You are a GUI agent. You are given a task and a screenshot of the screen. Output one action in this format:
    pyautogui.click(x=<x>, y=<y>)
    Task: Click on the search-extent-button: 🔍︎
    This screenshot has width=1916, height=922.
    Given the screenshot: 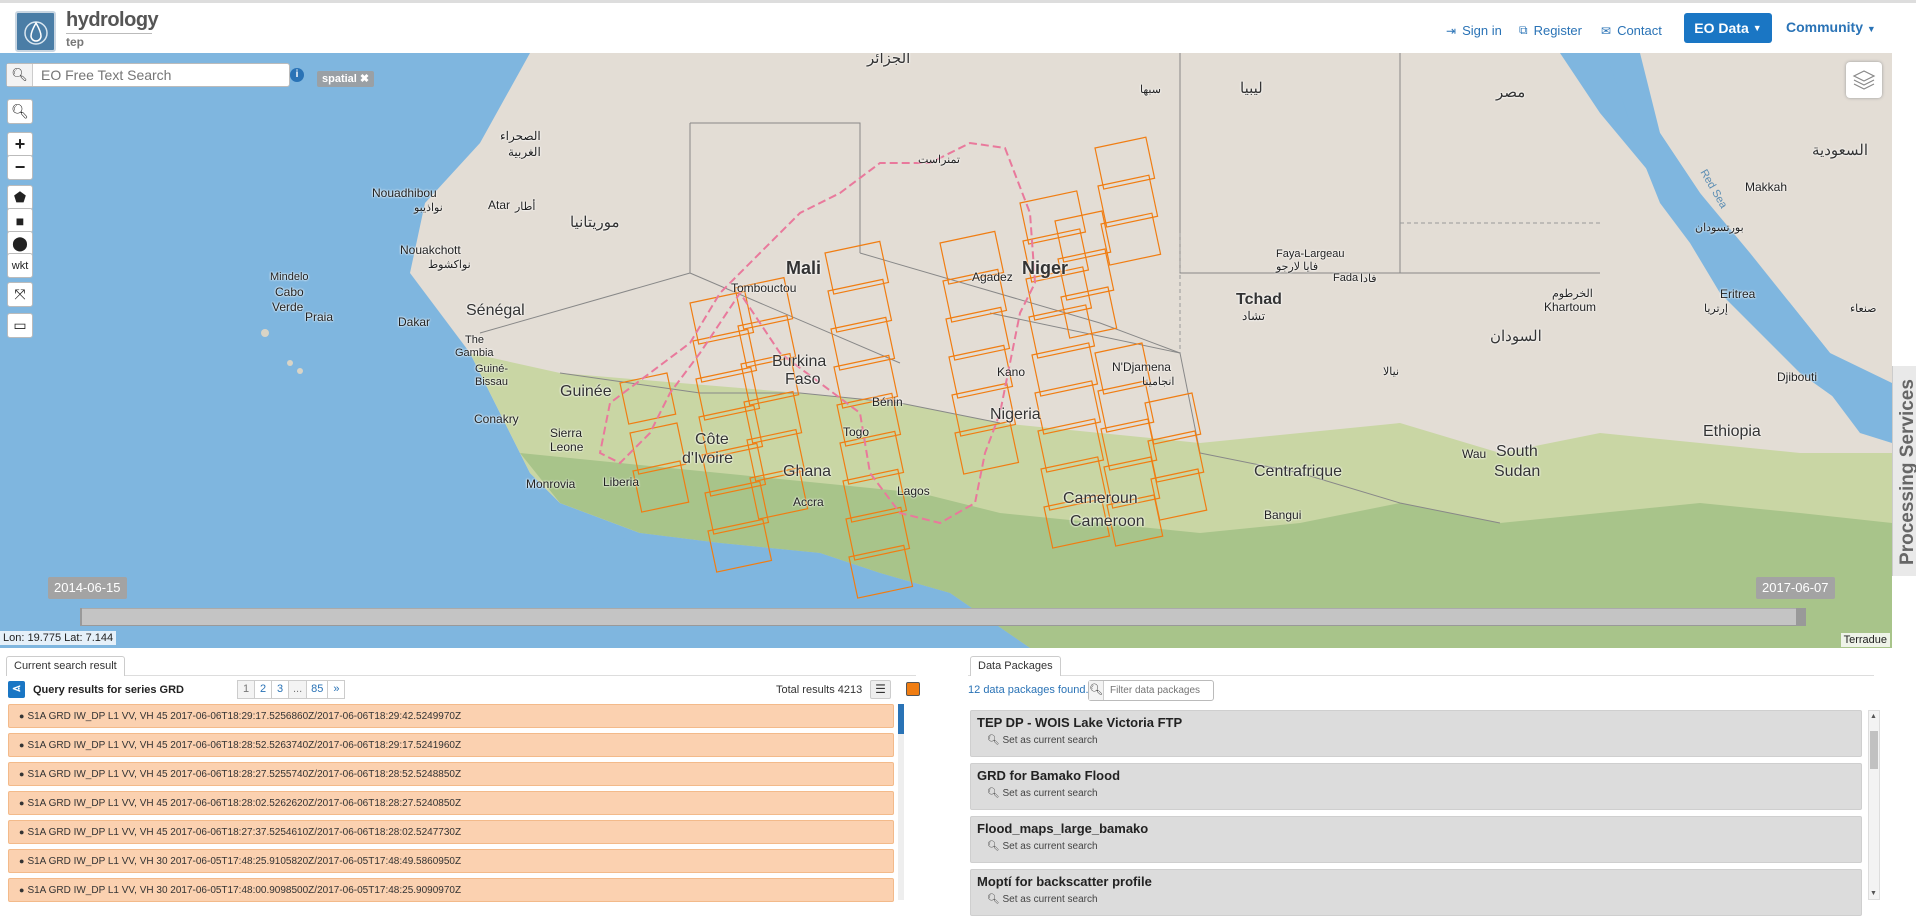 What is the action you would take?
    pyautogui.click(x=20, y=111)
    